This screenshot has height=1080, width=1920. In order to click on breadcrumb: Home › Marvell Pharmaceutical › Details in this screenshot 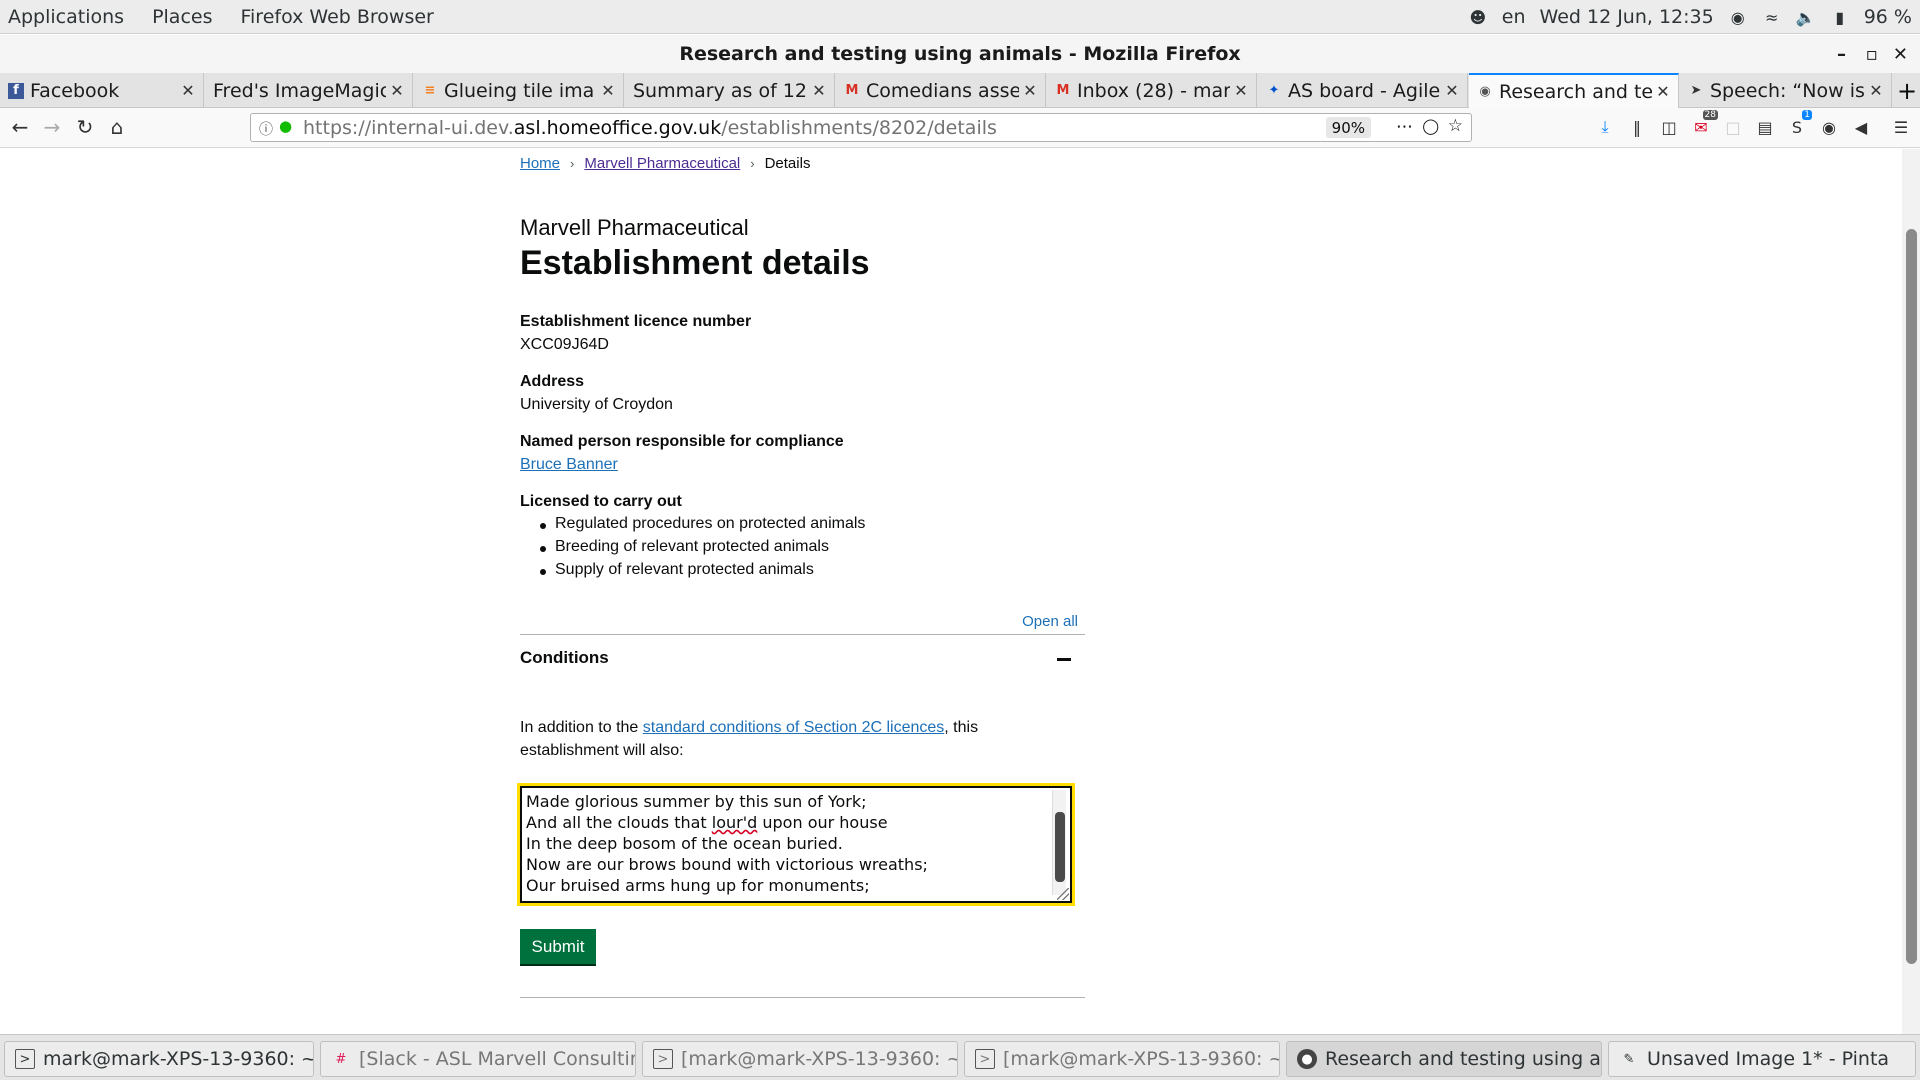, I will do `click(665, 163)`.